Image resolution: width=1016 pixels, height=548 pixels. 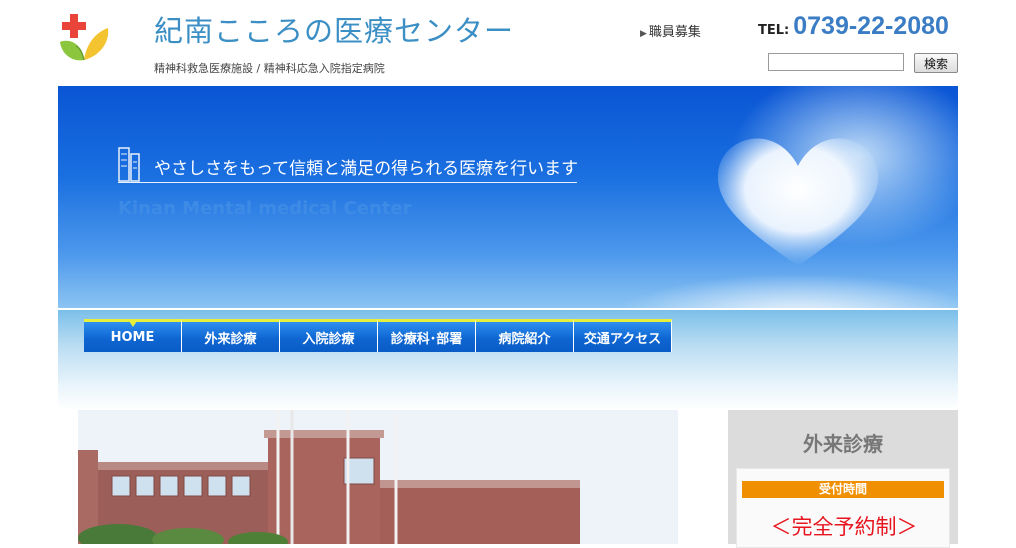 What do you see at coordinates (843, 489) in the screenshot?
I see `reception-hours-label: 受付時間` at bounding box center [843, 489].